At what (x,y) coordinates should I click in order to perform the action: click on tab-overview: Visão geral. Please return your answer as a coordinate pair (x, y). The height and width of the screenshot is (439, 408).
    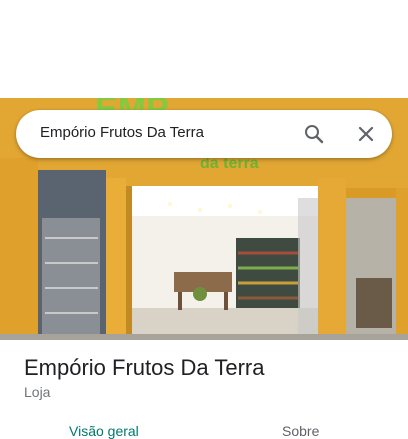
    Looking at the image, I should click on (104, 431).